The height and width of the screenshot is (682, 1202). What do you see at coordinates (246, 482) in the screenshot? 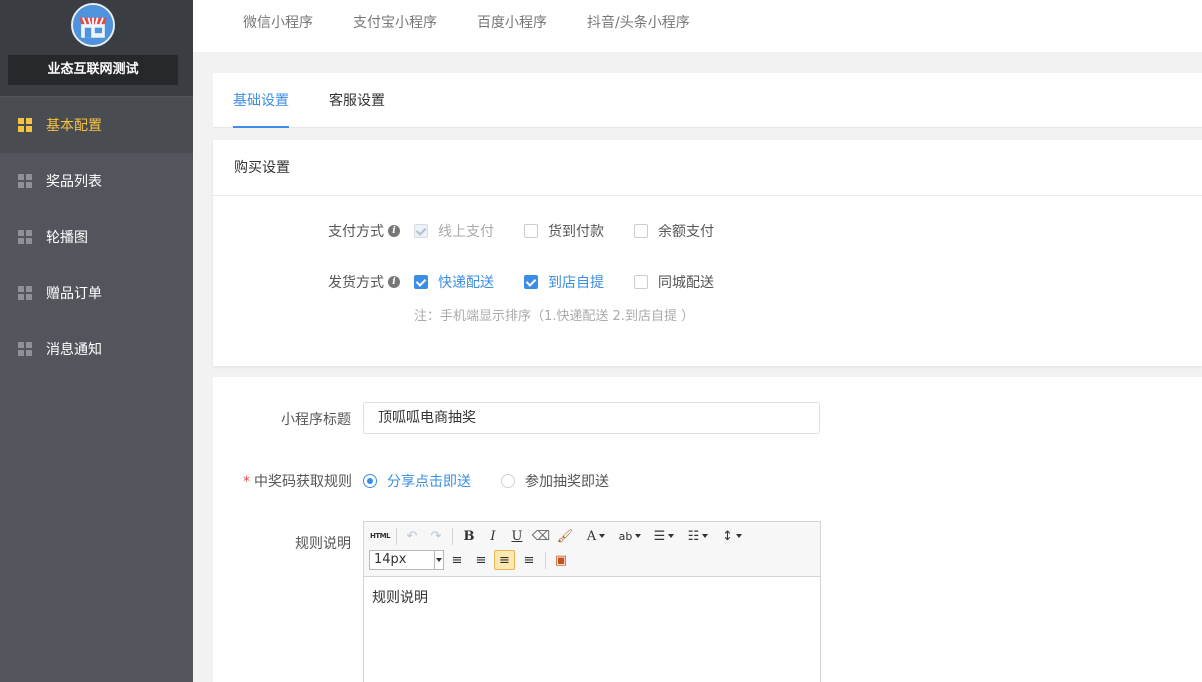
I see `required-mark: *` at bounding box center [246, 482].